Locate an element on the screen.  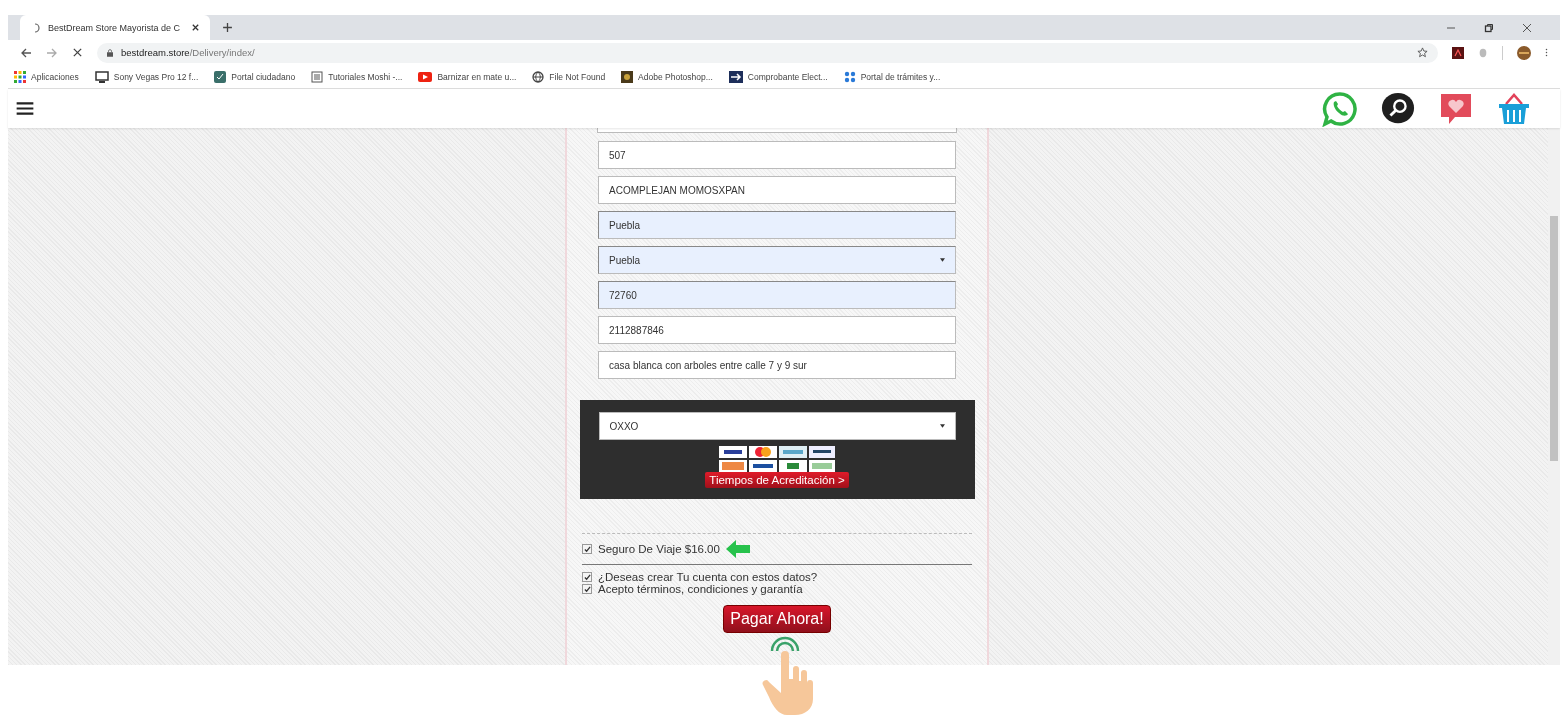
apps-grid-icon is located at coordinates (20, 76).